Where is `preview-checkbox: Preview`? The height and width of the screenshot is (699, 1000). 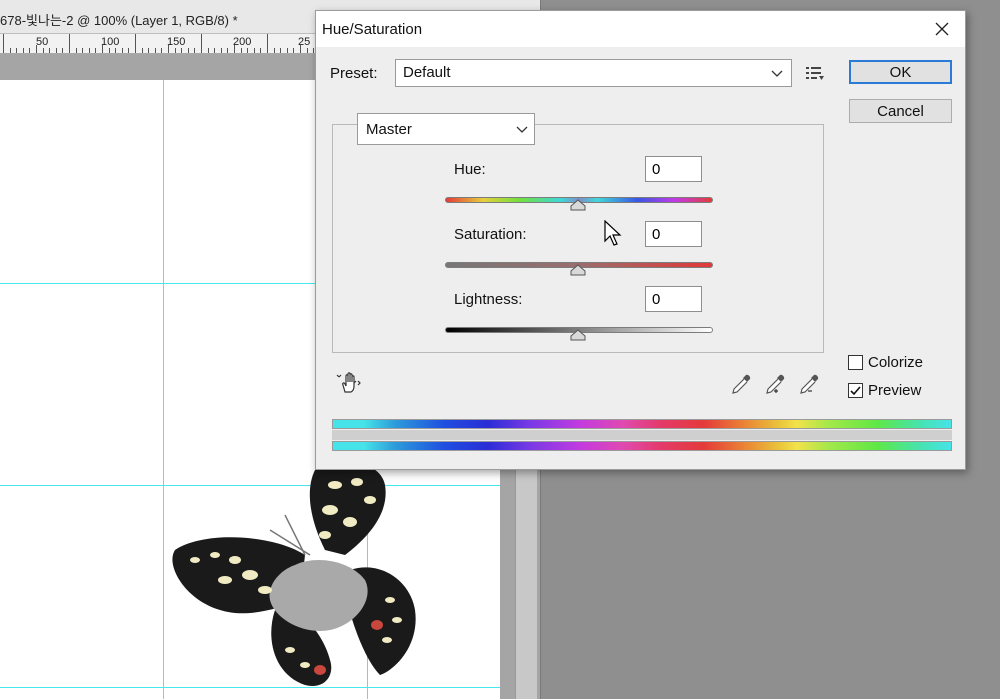 preview-checkbox: Preview is located at coordinates (884, 390).